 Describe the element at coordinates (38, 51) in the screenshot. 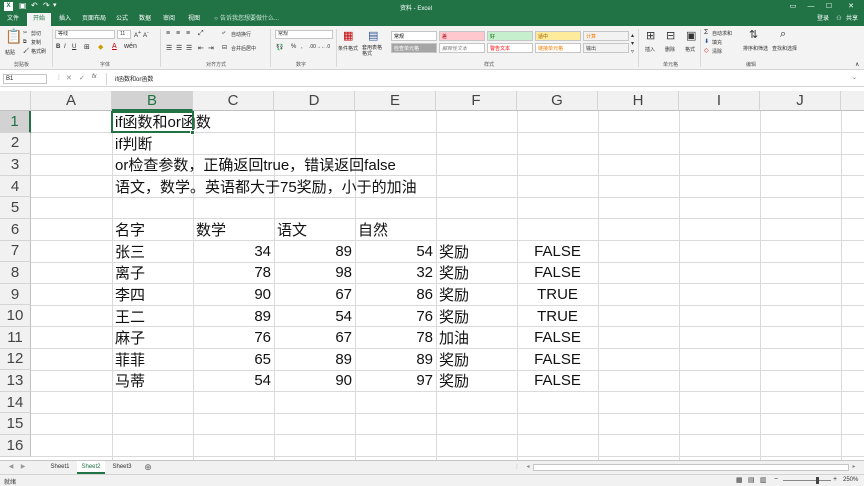

I see `format-painter-button: 格式刷` at that location.